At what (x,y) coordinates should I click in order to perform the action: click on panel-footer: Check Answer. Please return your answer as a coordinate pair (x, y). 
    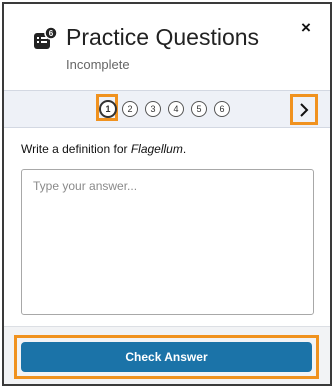
    Looking at the image, I should click on (167, 355).